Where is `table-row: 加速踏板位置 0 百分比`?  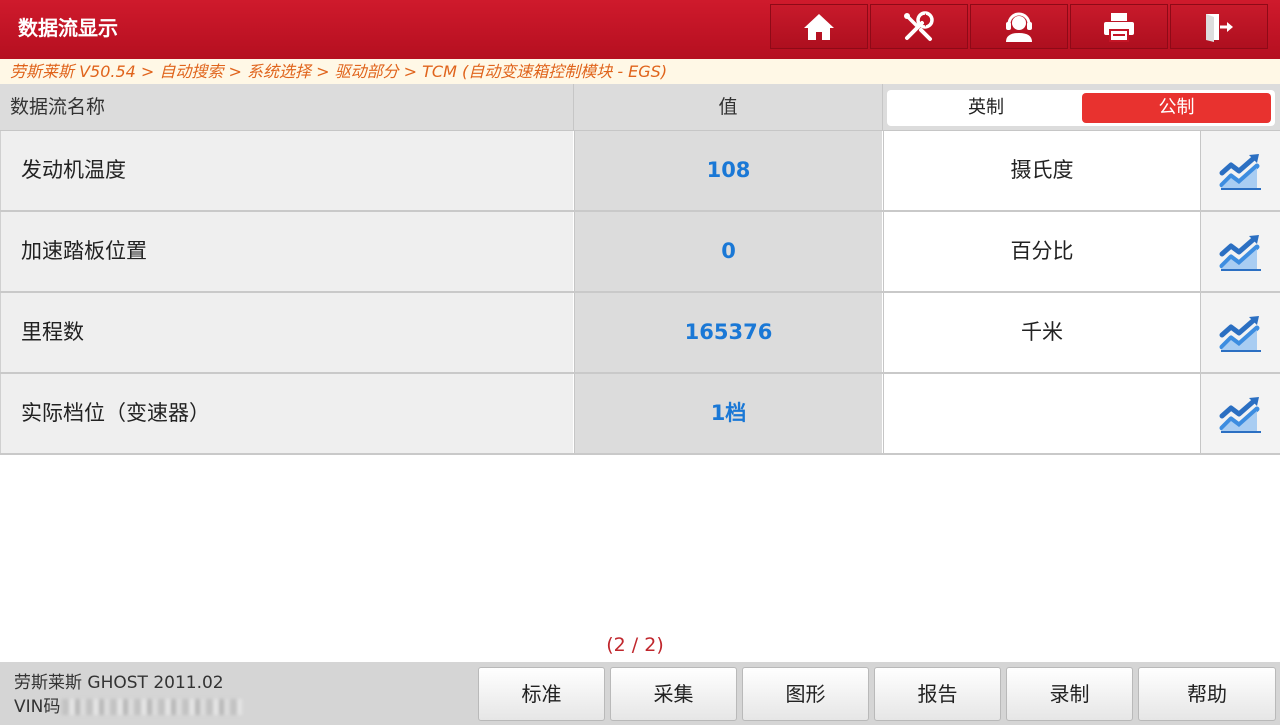
table-row: 加速踏板位置 0 百分比 is located at coordinates (640, 252).